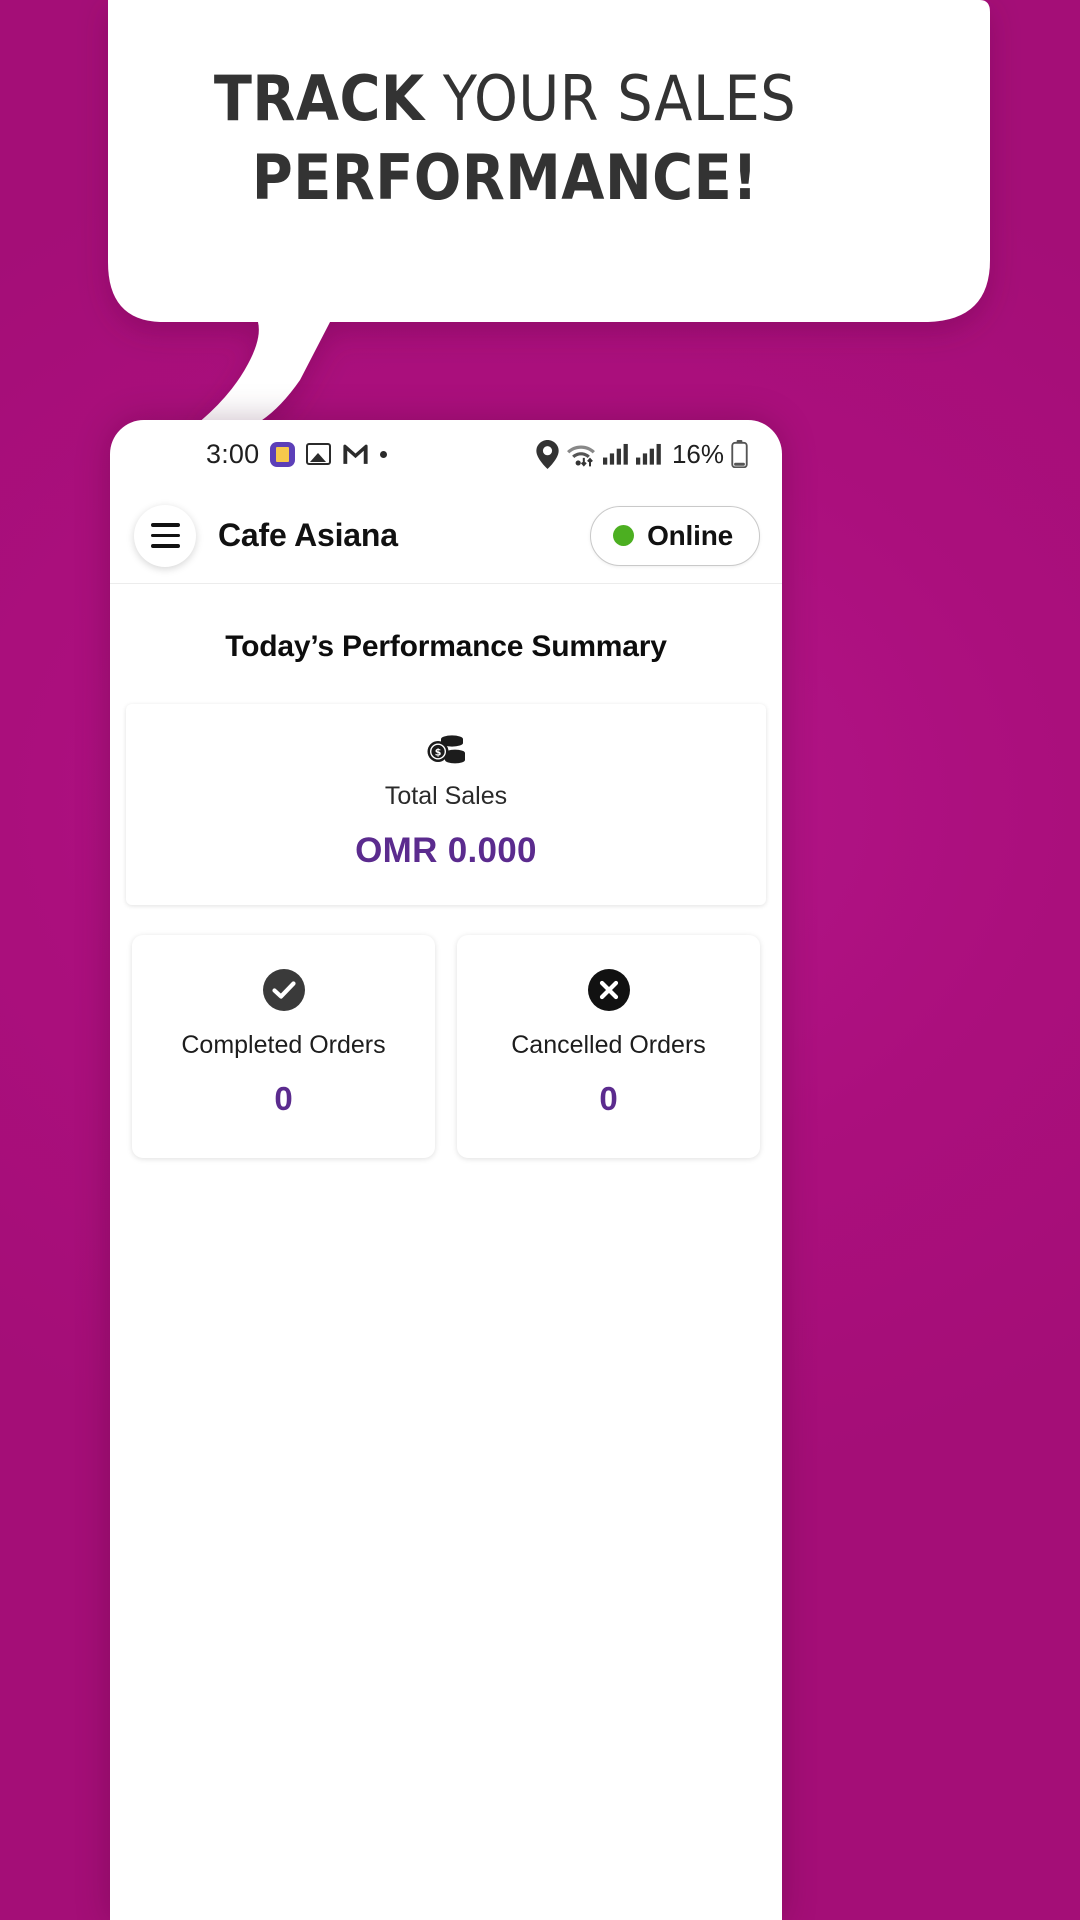  I want to click on dot-icon, so click(384, 454).